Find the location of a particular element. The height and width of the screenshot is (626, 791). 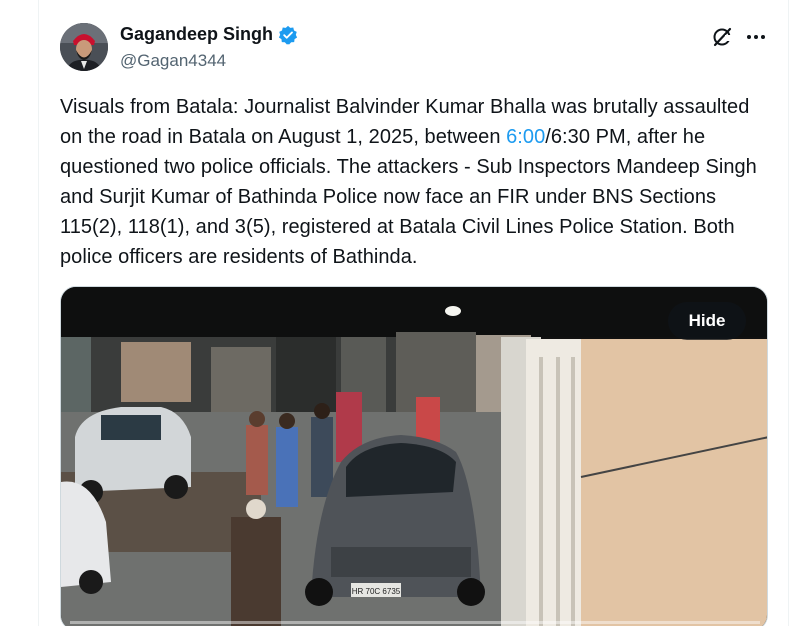

hide-media-button: Hide is located at coordinates (707, 321).